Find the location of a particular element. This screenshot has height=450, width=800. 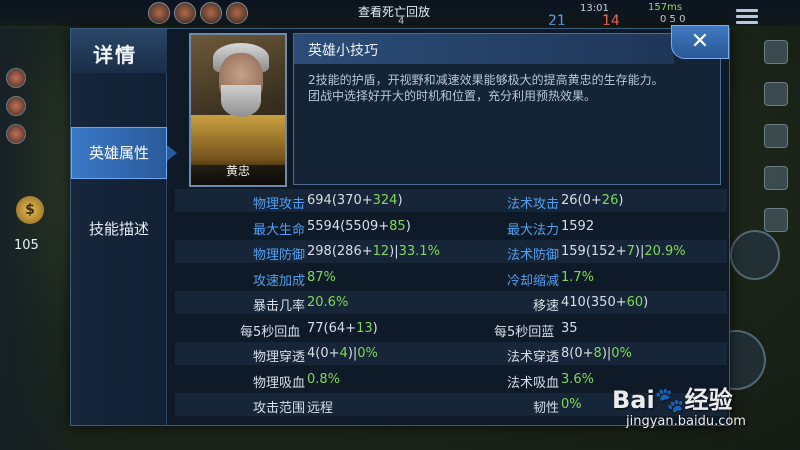

stat-base: 694 is located at coordinates (319, 200).